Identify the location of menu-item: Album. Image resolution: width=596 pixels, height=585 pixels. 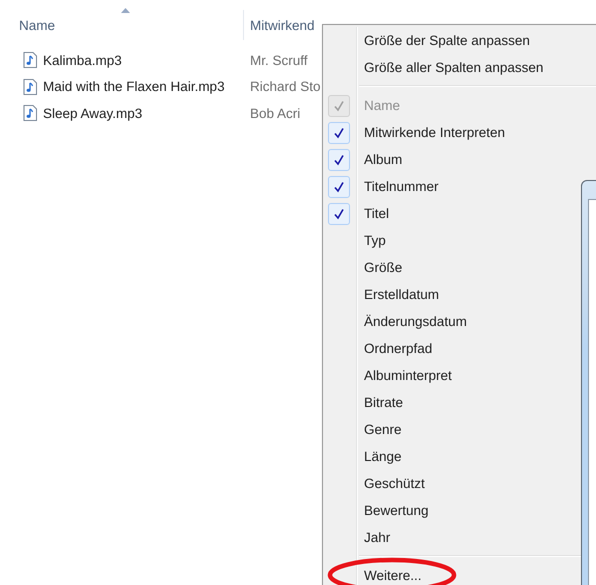
(383, 159).